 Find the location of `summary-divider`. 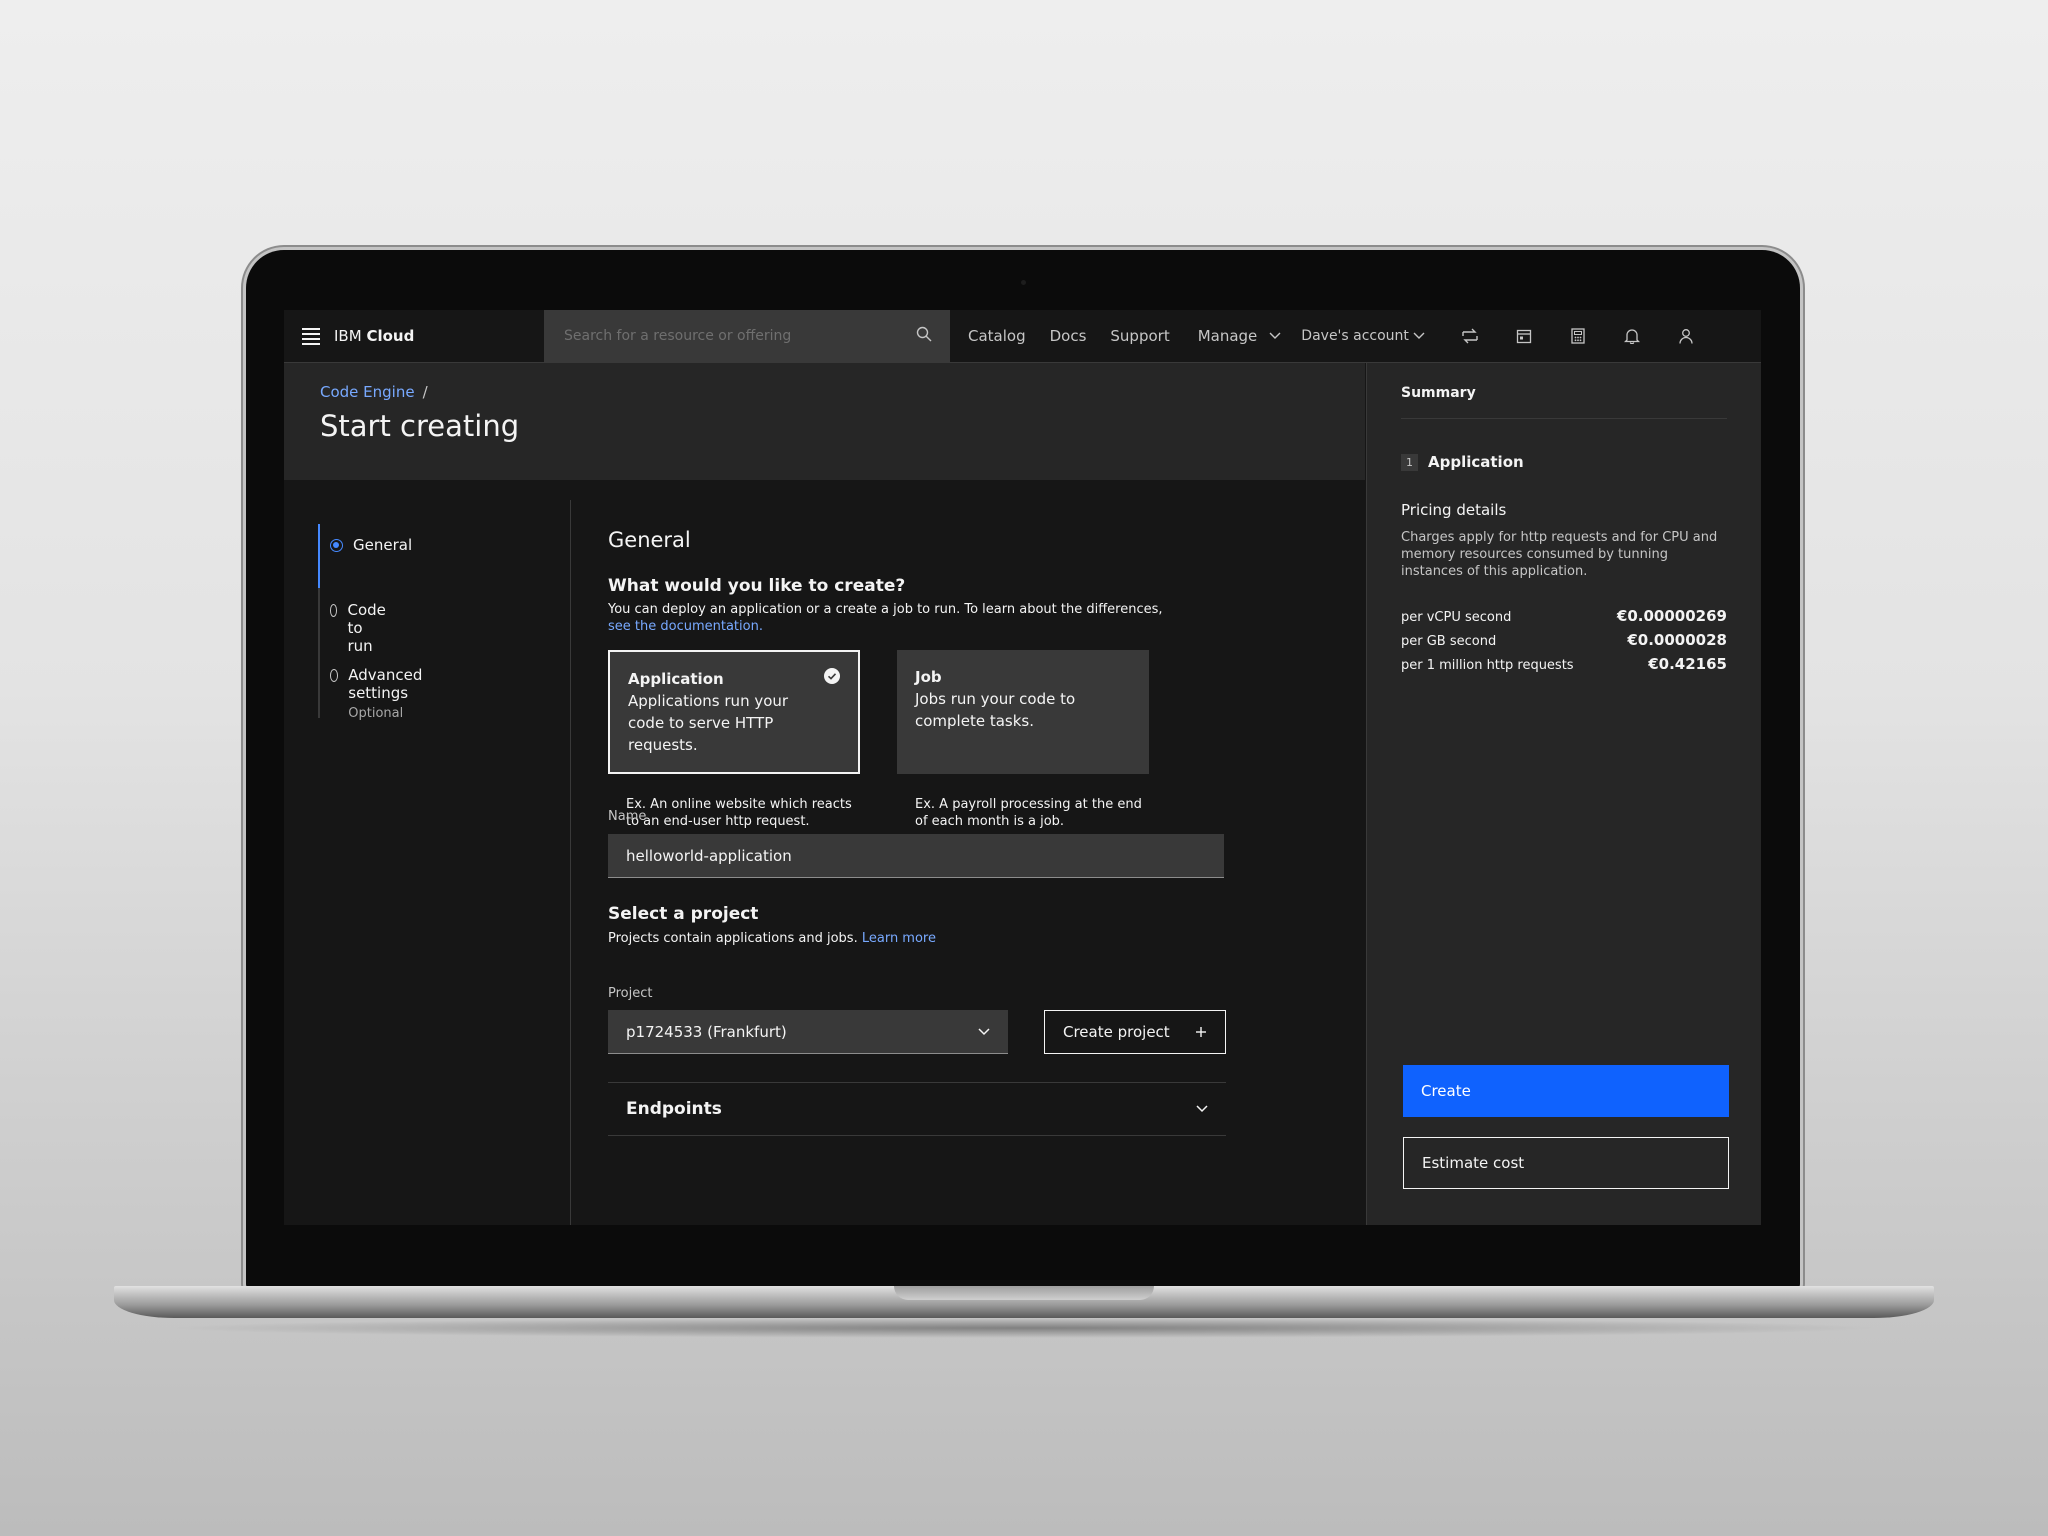

summary-divider is located at coordinates (1564, 418).